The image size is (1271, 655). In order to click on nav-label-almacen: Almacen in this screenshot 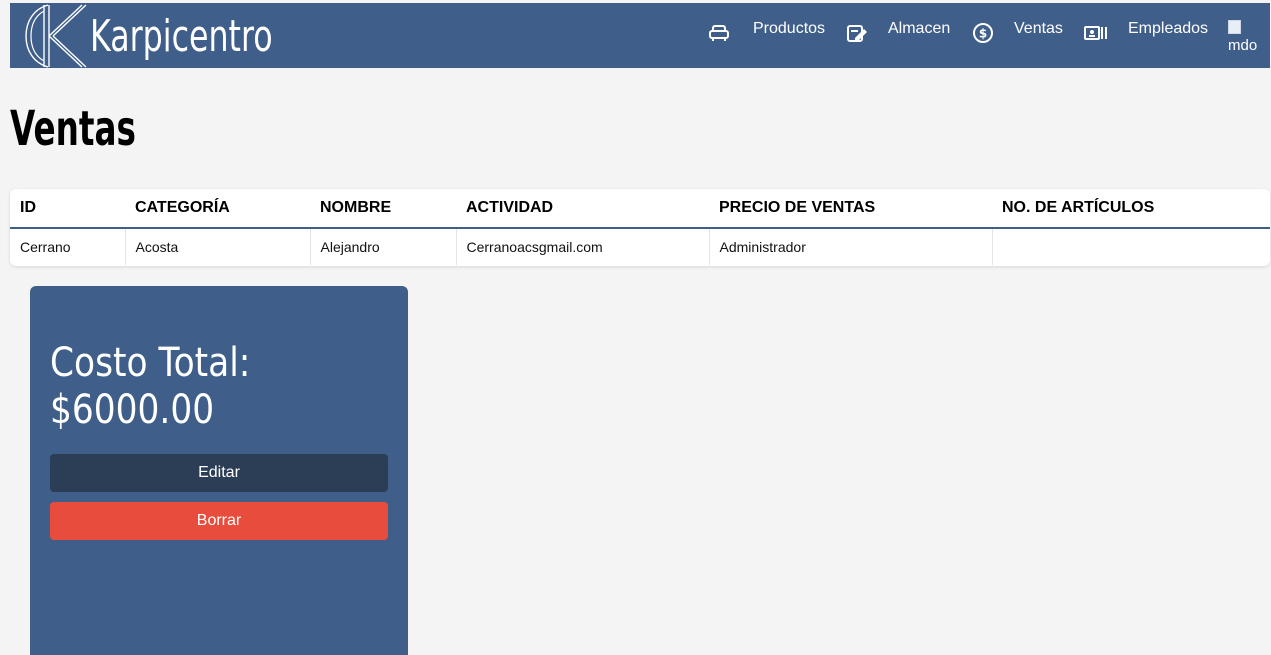, I will do `click(919, 28)`.